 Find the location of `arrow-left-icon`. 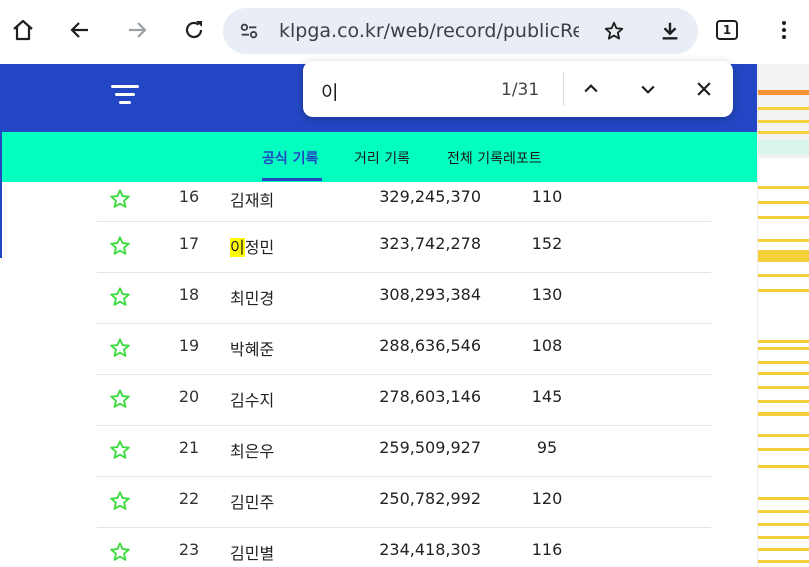

arrow-left-icon is located at coordinates (79, 30).